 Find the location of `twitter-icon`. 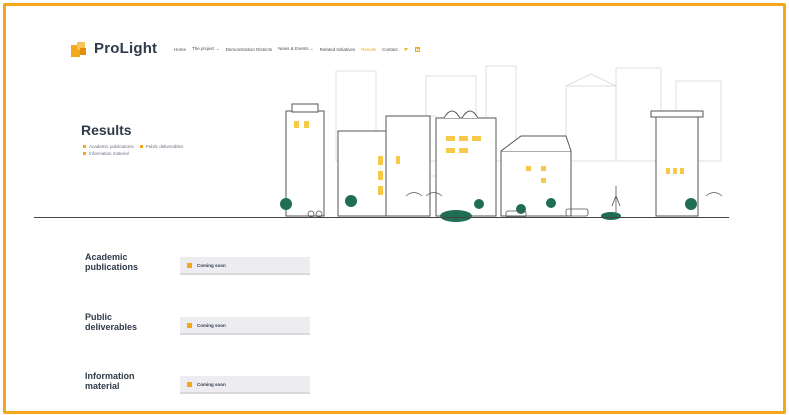

twitter-icon is located at coordinates (406, 49).